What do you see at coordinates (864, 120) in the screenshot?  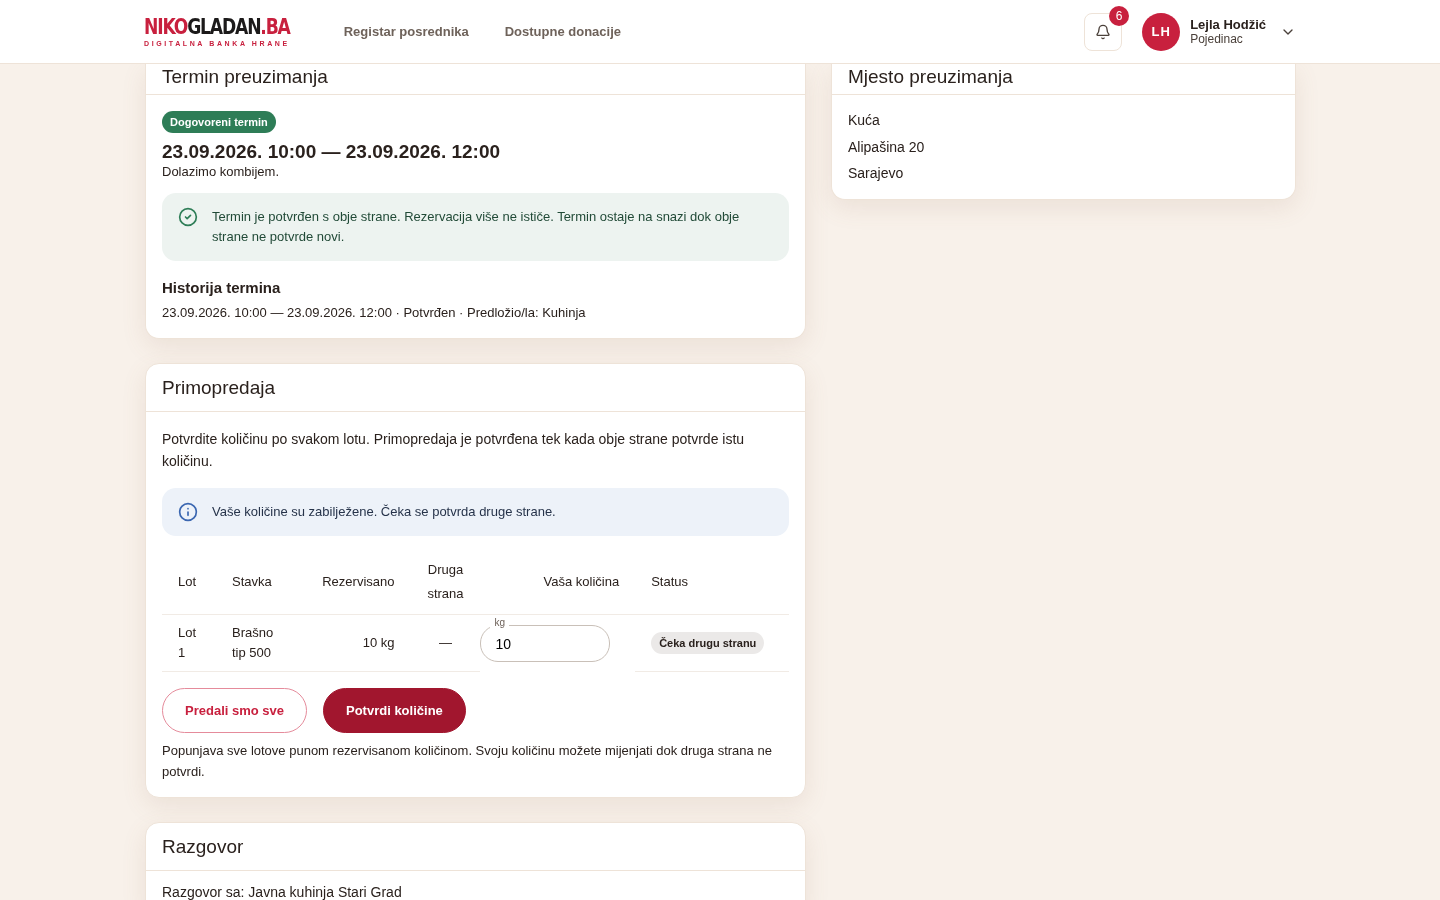 I see `address-line: Kuća` at bounding box center [864, 120].